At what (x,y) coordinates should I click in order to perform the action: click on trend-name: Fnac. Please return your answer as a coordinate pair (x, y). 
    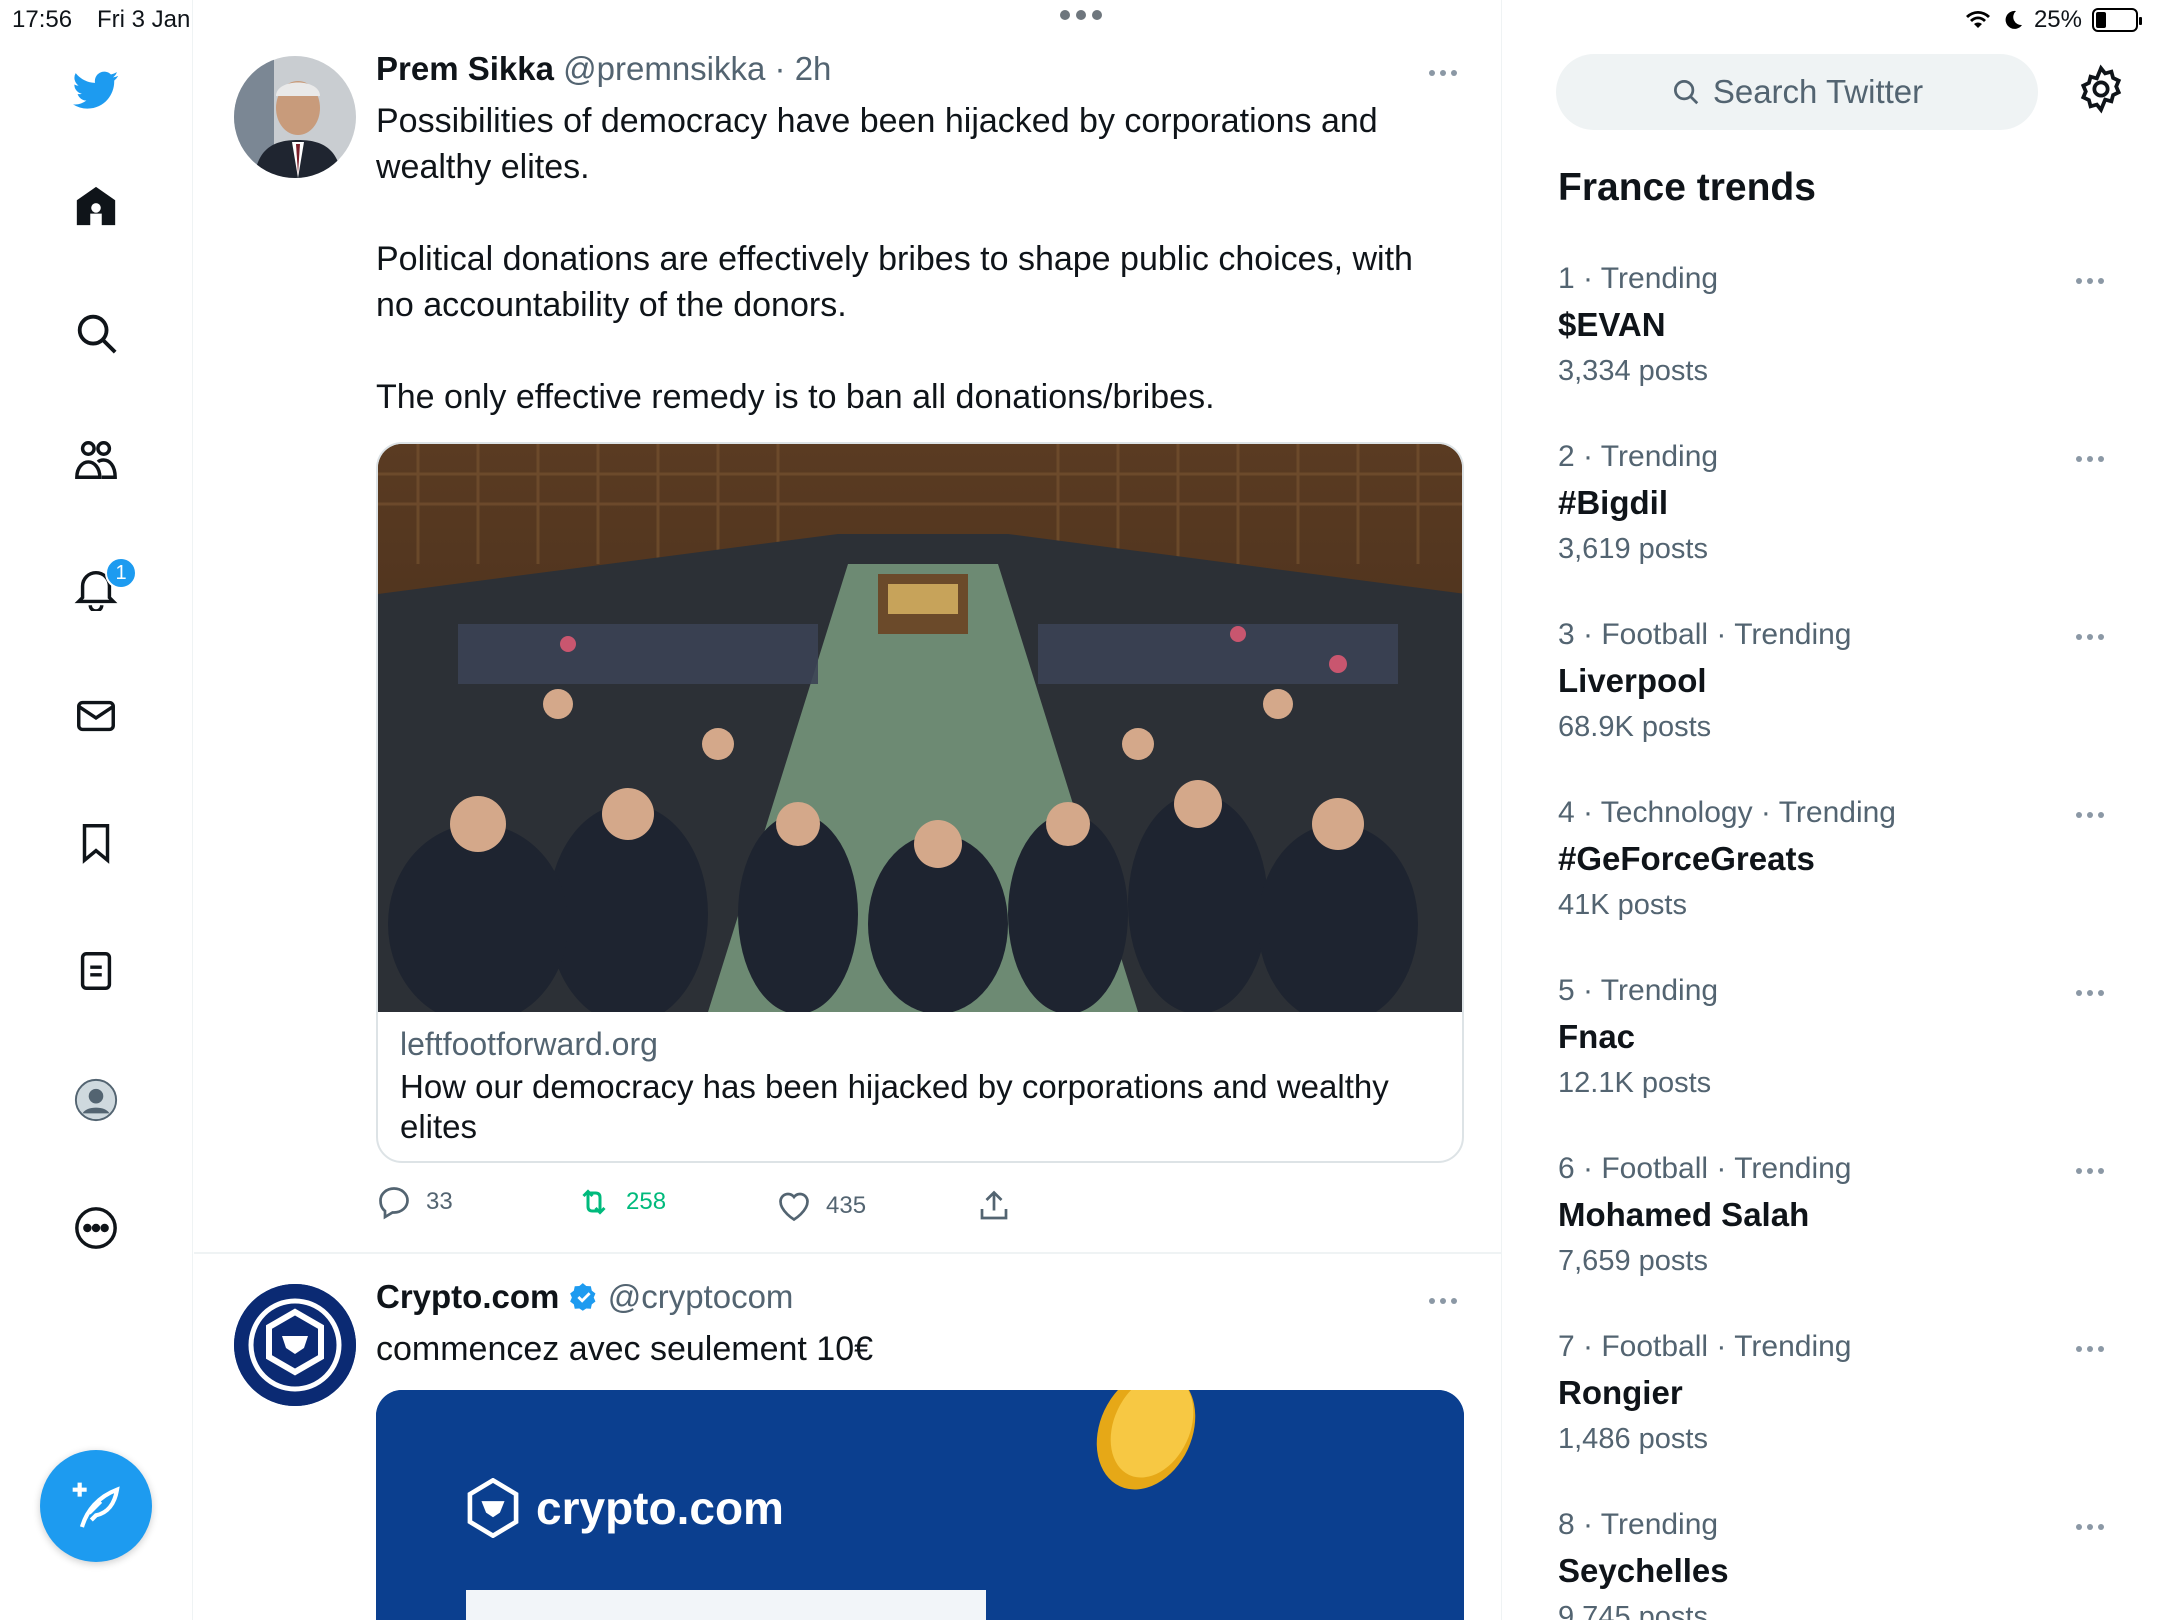
    Looking at the image, I should click on (1597, 1036).